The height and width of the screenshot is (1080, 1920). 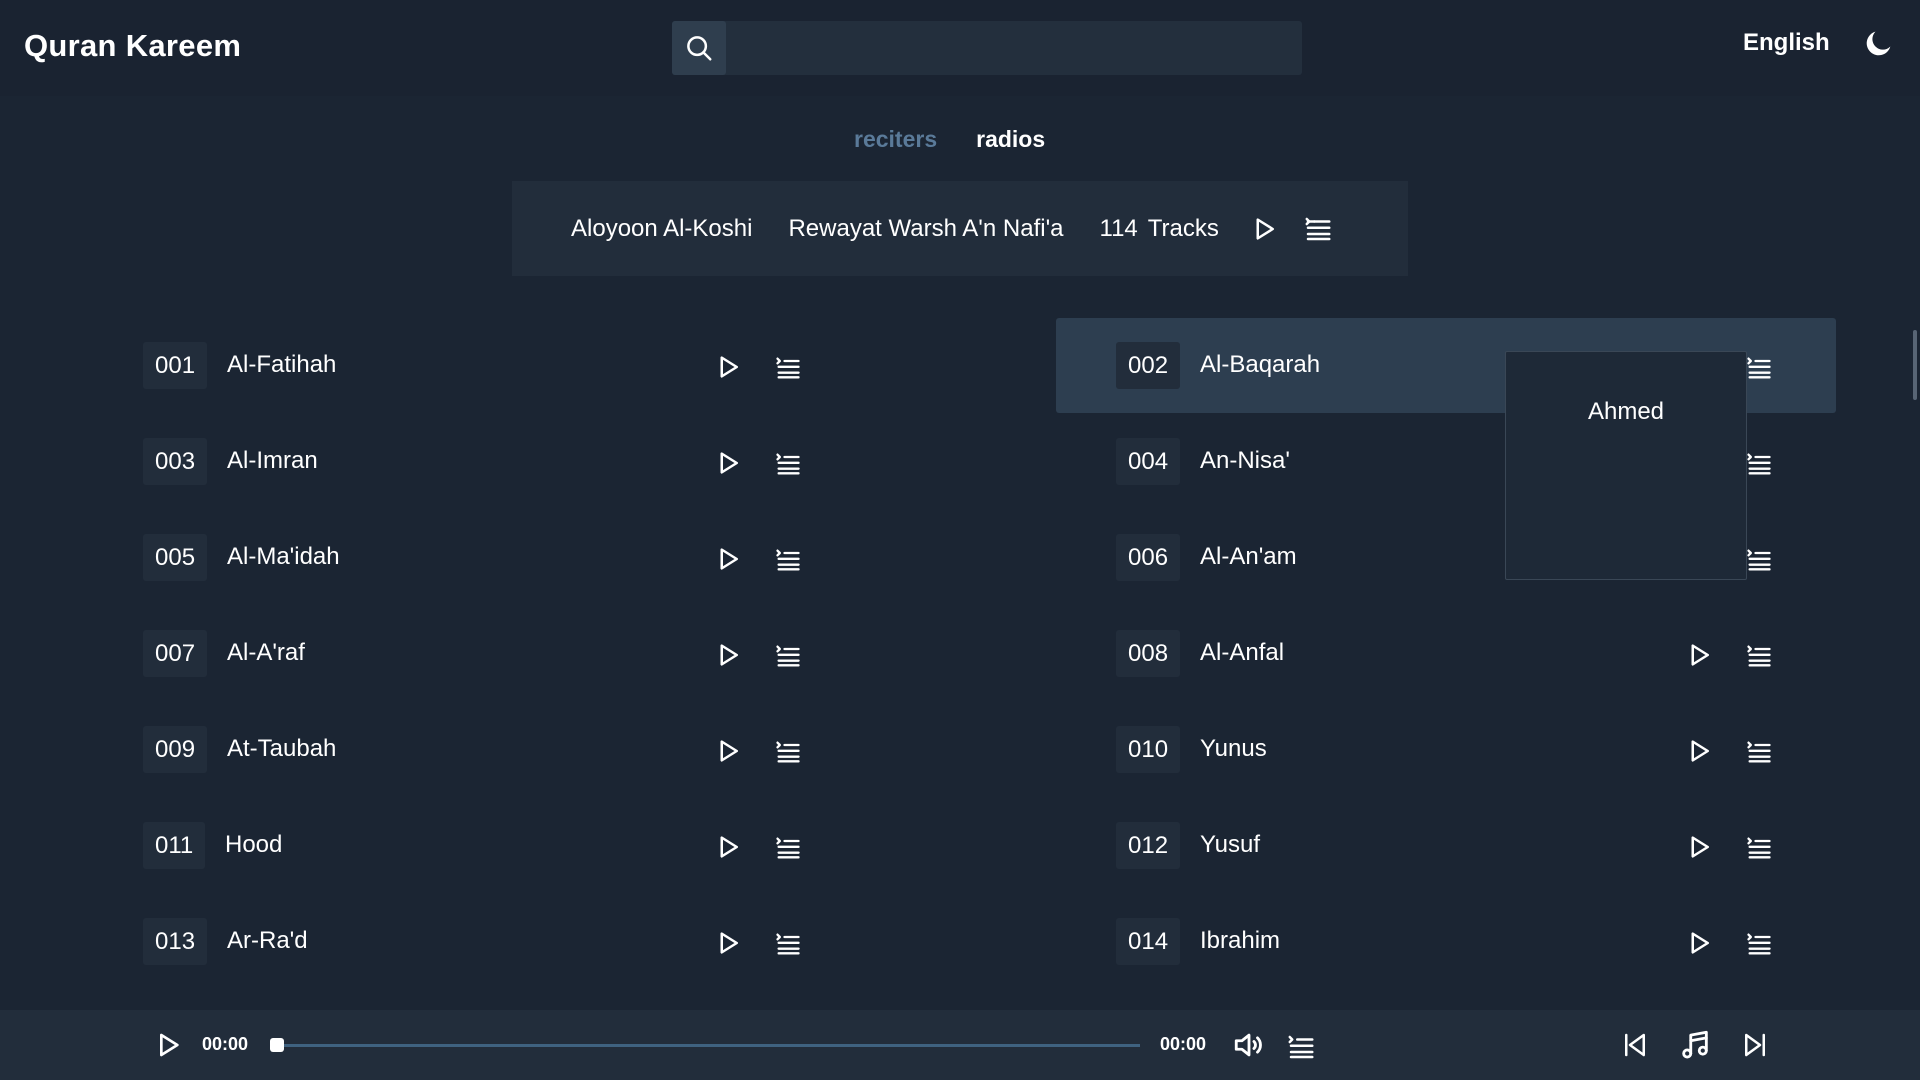 I want to click on rewaya-name: Rewayat Warsh A'n Nafi'a, so click(x=926, y=228).